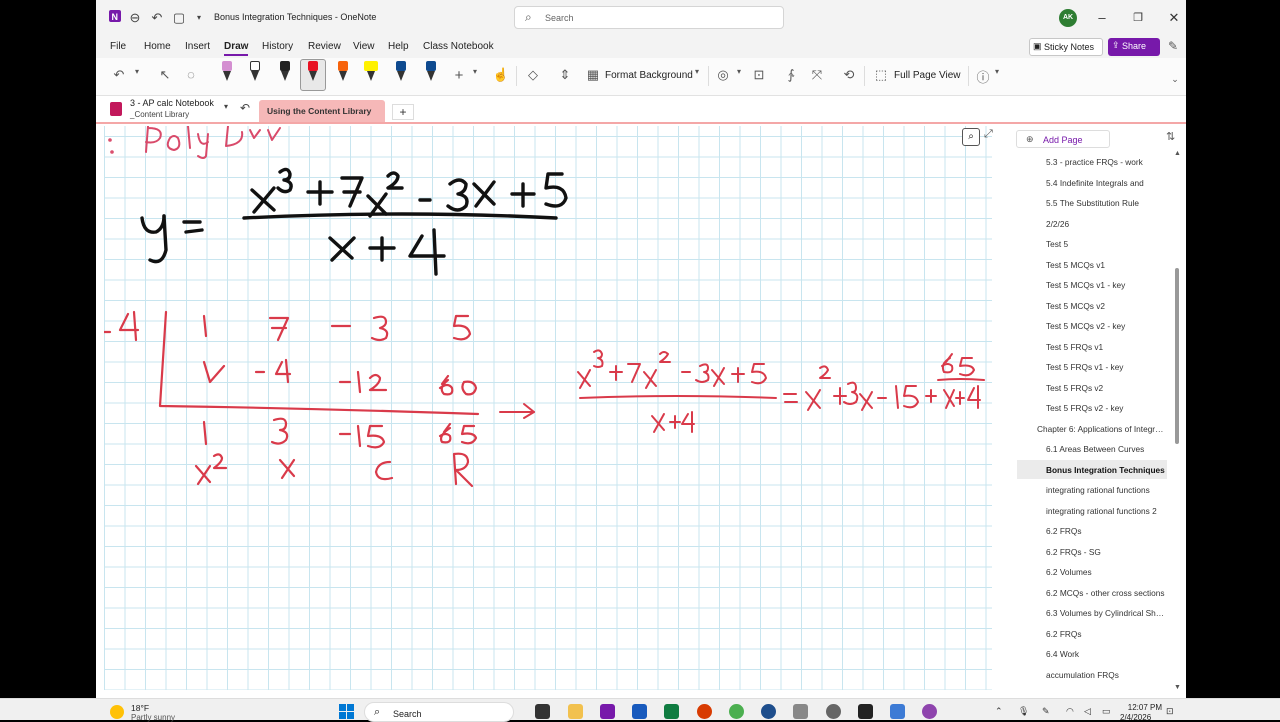  I want to click on sticky-notes-button: ▣ Sticky Notes, so click(1066, 47).